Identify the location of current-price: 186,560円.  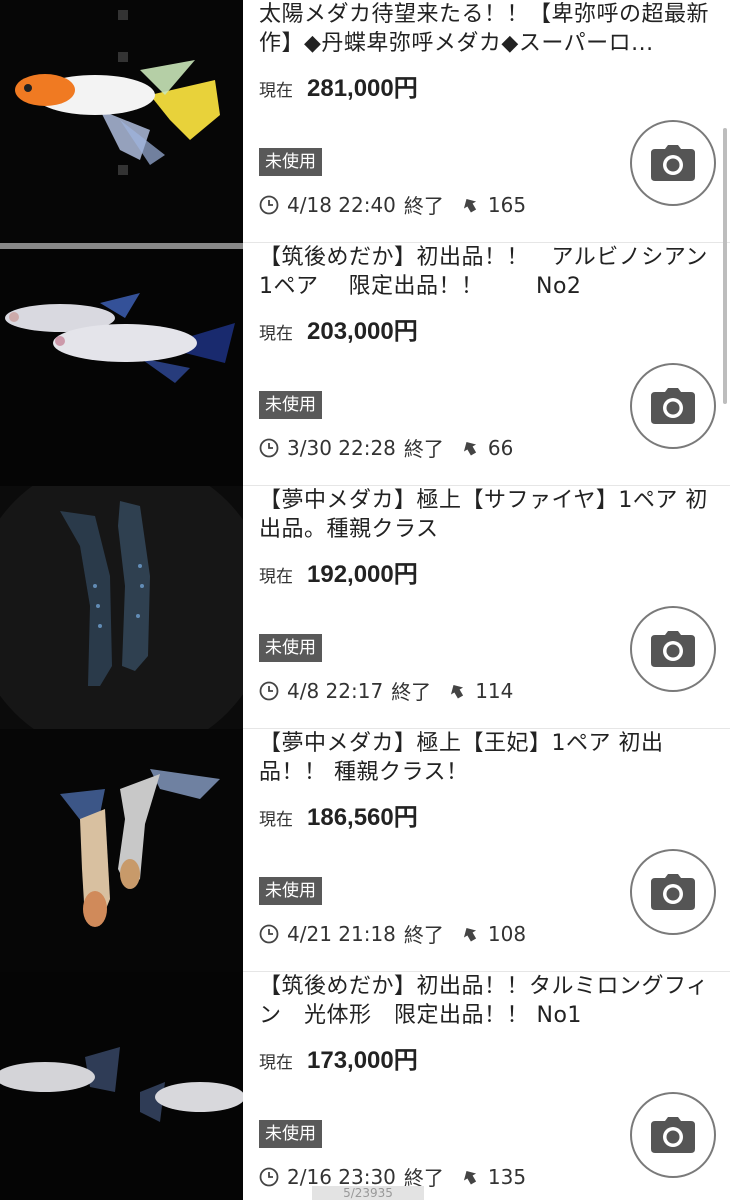
(362, 817).